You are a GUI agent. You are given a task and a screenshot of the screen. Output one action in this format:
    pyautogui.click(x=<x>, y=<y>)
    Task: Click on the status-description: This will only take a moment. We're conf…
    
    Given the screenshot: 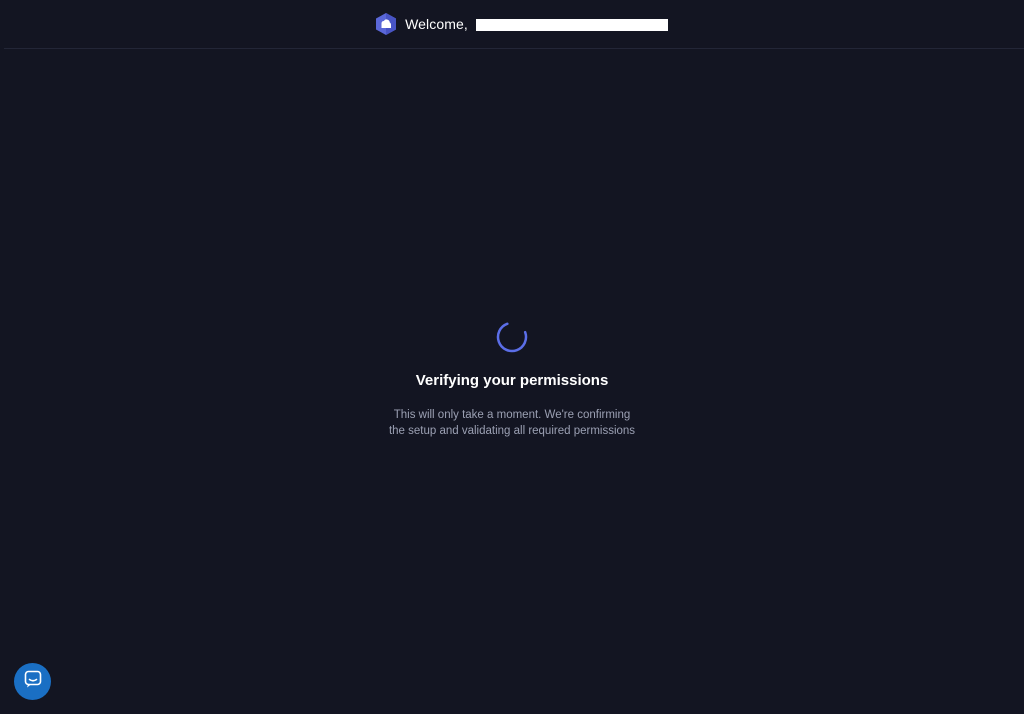 What is the action you would take?
    pyautogui.click(x=512, y=423)
    